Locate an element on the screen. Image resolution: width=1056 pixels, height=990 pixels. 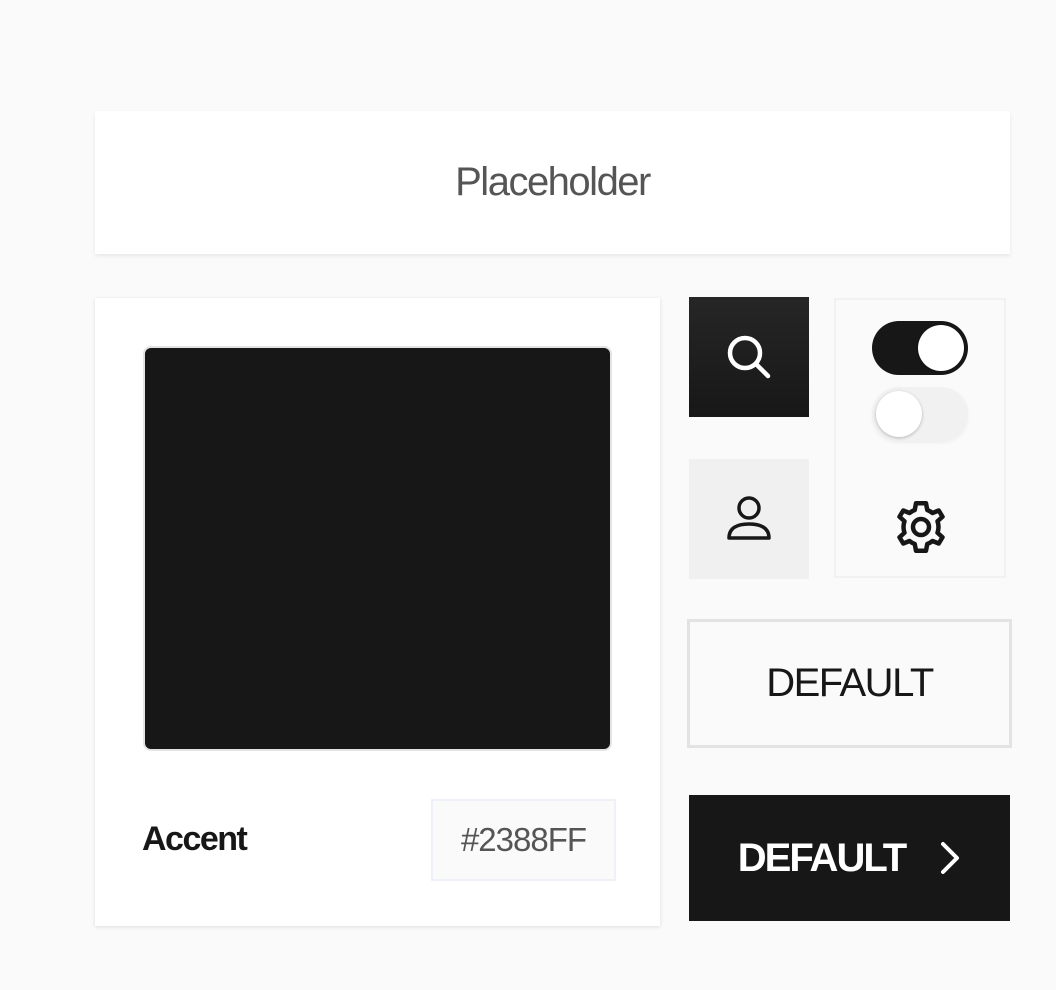
color-label: Accent is located at coordinates (195, 839).